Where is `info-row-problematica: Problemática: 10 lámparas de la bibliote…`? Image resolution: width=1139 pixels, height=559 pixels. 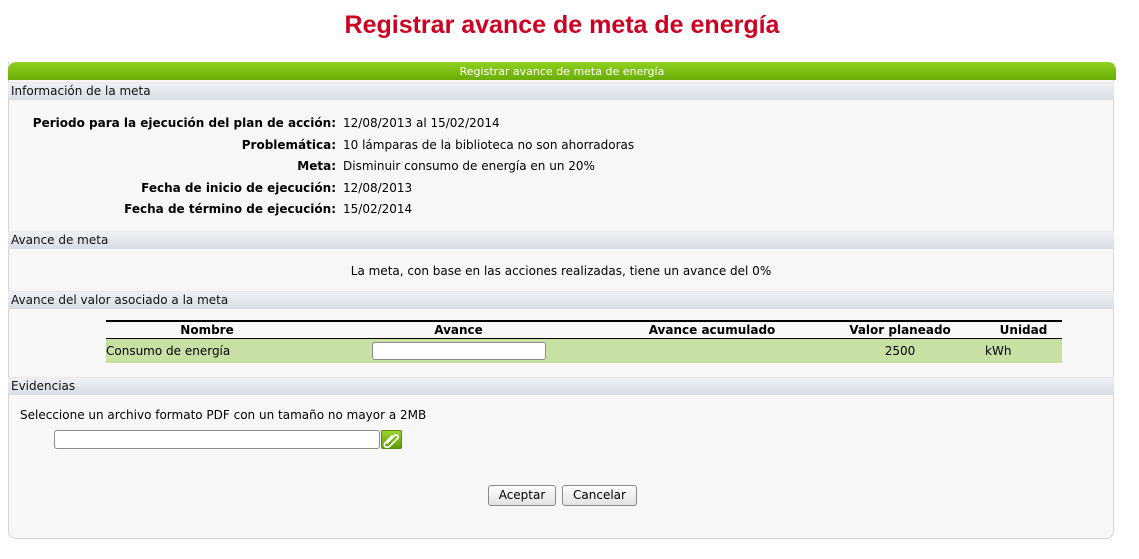 info-row-problematica: Problemática: 10 lámparas de la bibliote… is located at coordinates (558, 145).